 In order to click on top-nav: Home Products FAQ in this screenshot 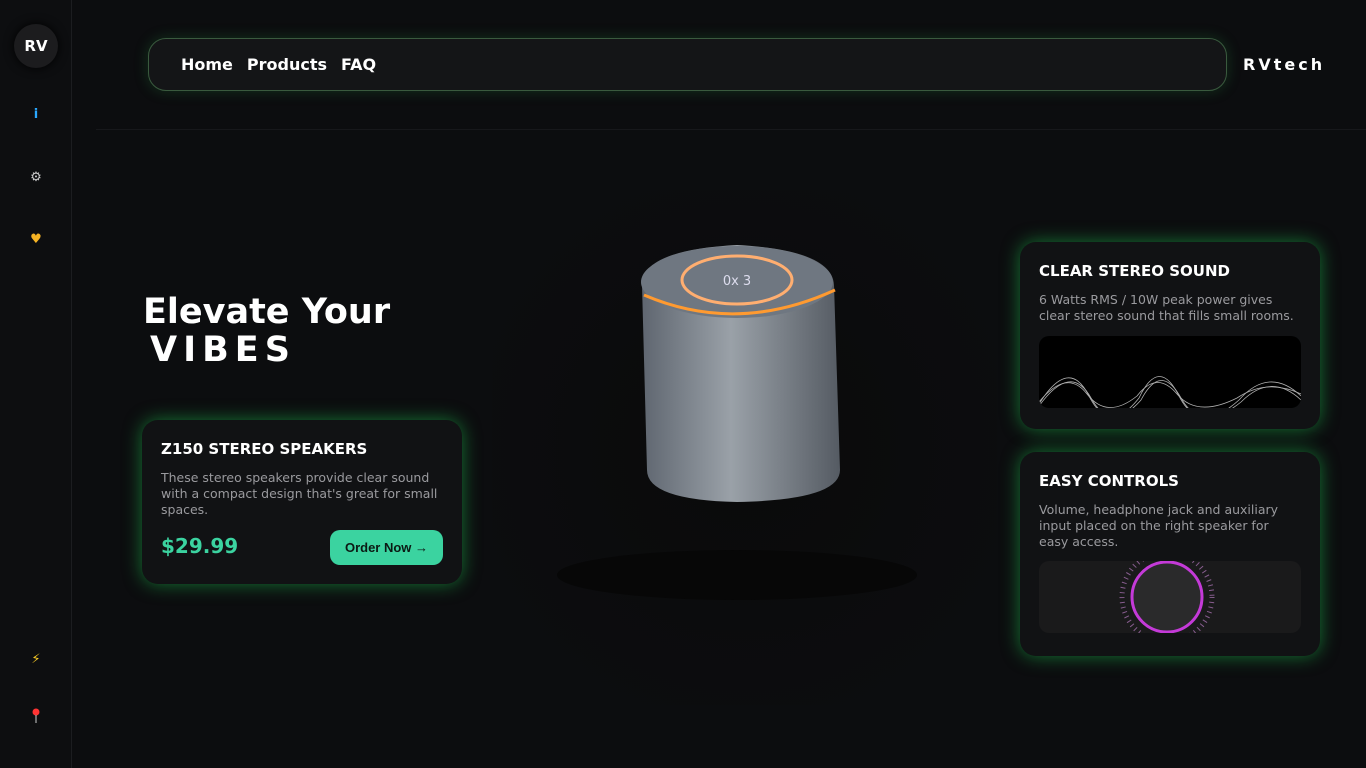, I will do `click(687, 64)`.